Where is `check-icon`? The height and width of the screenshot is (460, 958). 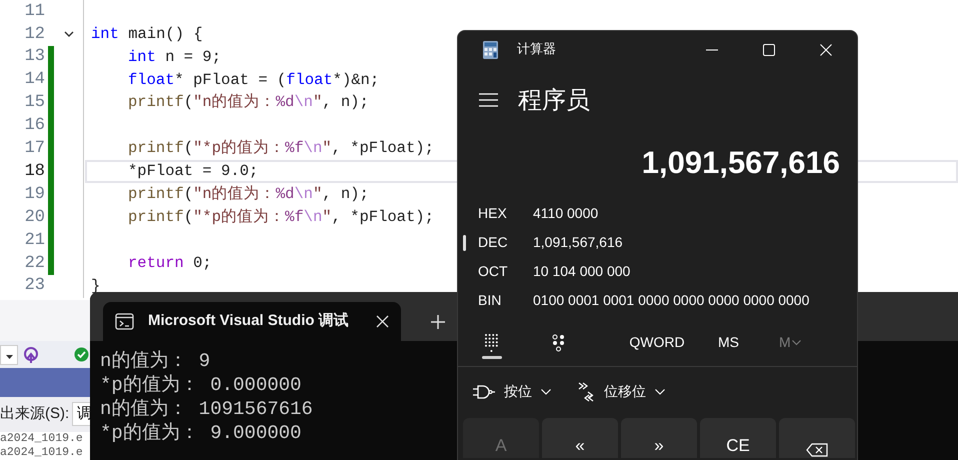 check-icon is located at coordinates (81, 354).